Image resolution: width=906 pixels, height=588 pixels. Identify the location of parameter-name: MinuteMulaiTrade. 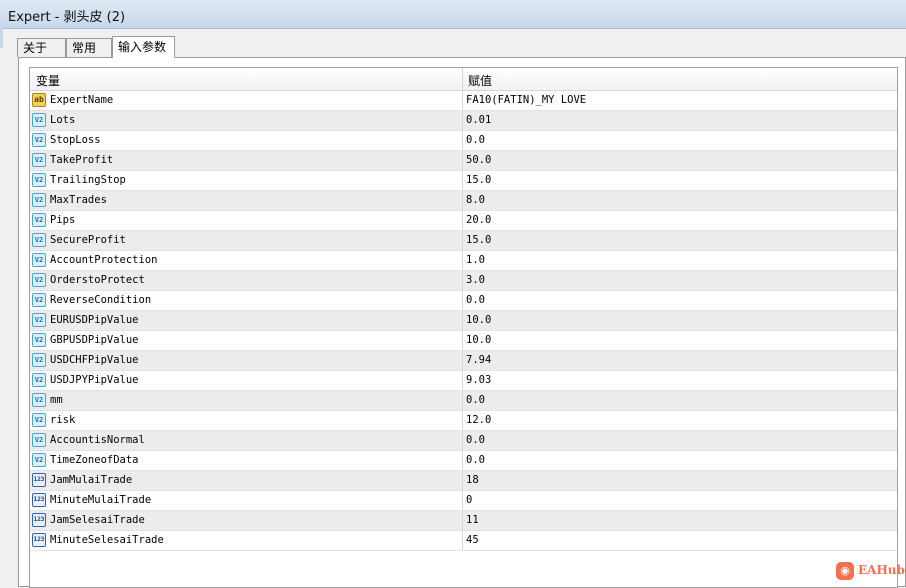
(101, 500).